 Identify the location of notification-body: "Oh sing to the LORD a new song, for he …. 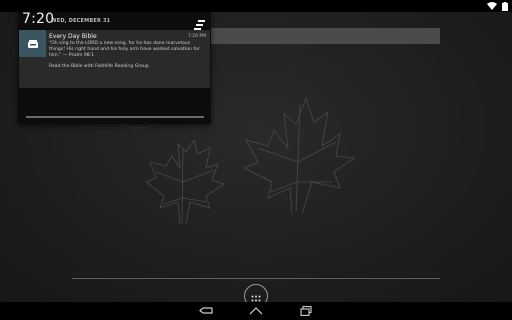
(124, 49).